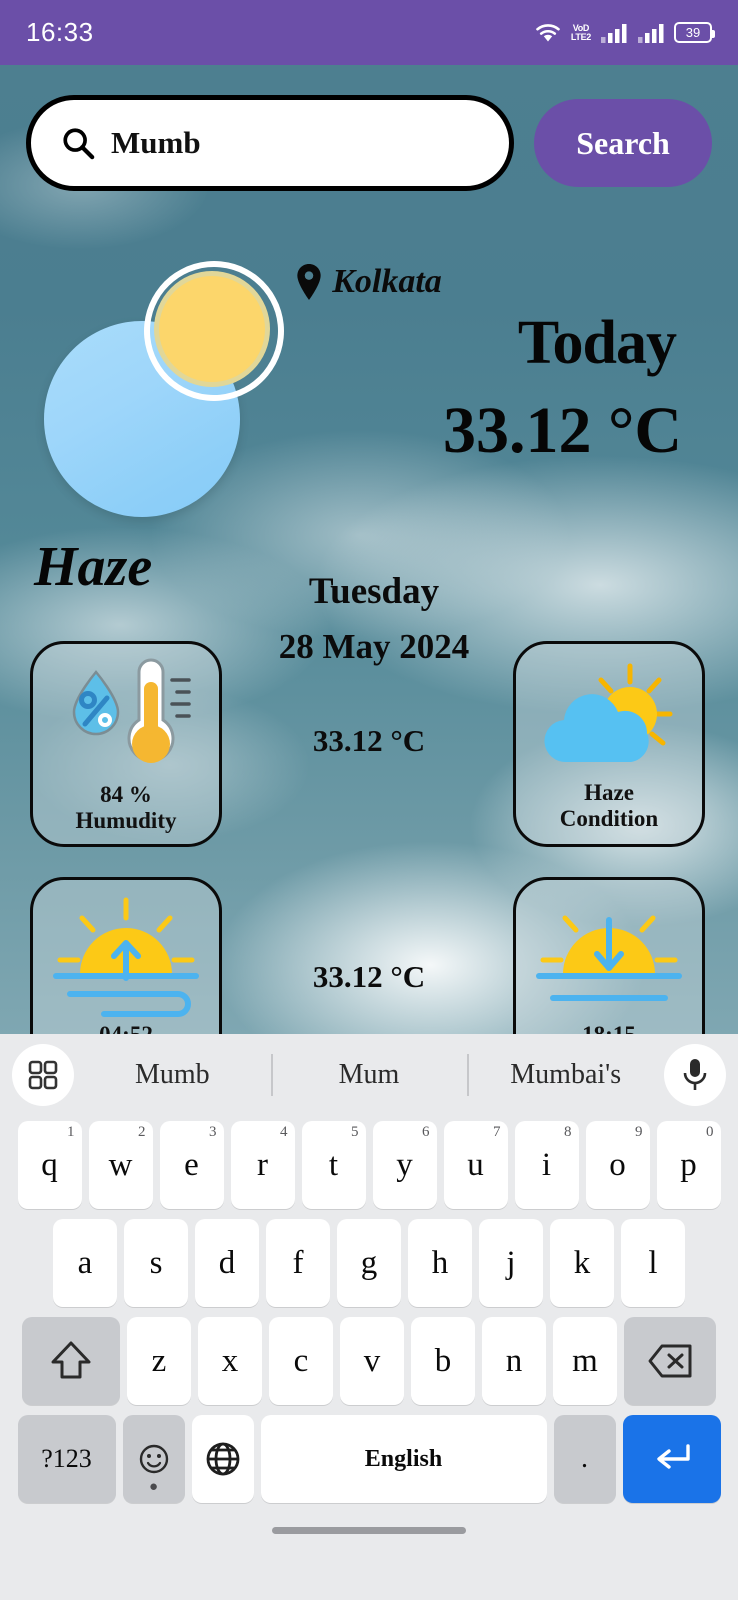 The image size is (738, 1600). Describe the element at coordinates (230, 1361) in the screenshot. I see `key-x: x` at that location.